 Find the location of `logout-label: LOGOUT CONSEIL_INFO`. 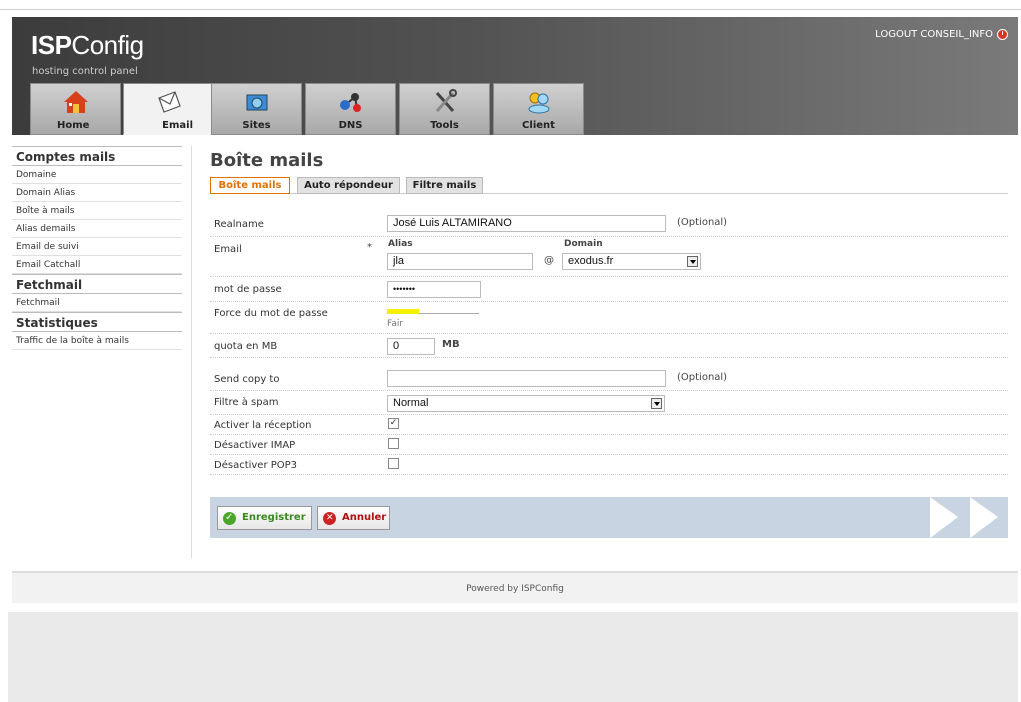

logout-label: LOGOUT CONSEIL_INFO is located at coordinates (934, 34).